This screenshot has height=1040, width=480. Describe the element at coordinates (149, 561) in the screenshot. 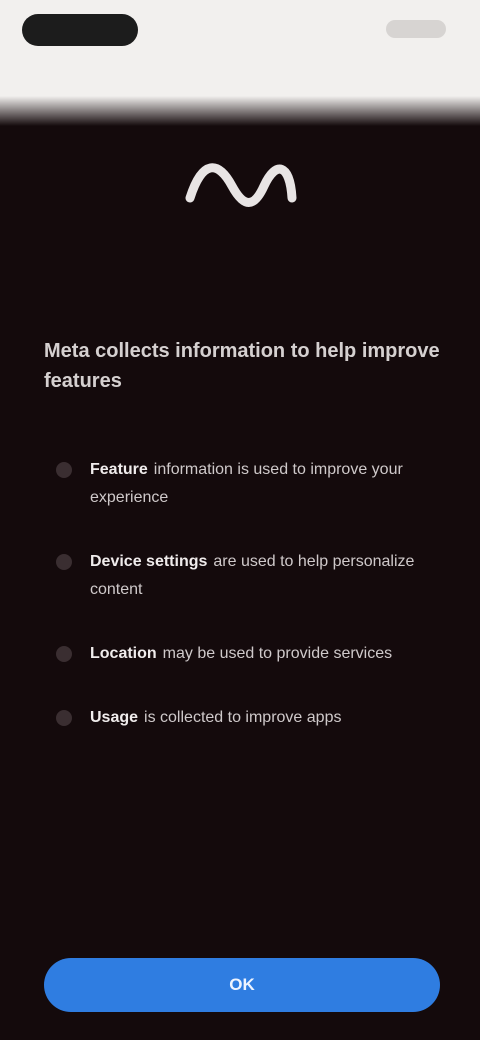

I see `feature-title: Device settings` at that location.